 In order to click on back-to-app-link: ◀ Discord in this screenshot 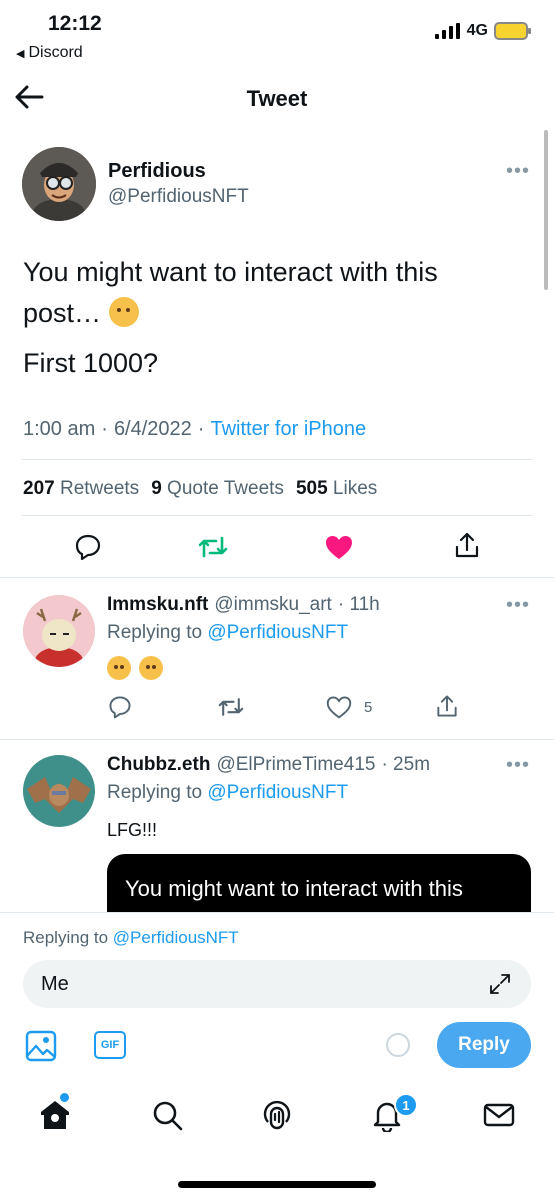, I will do `click(49, 53)`.